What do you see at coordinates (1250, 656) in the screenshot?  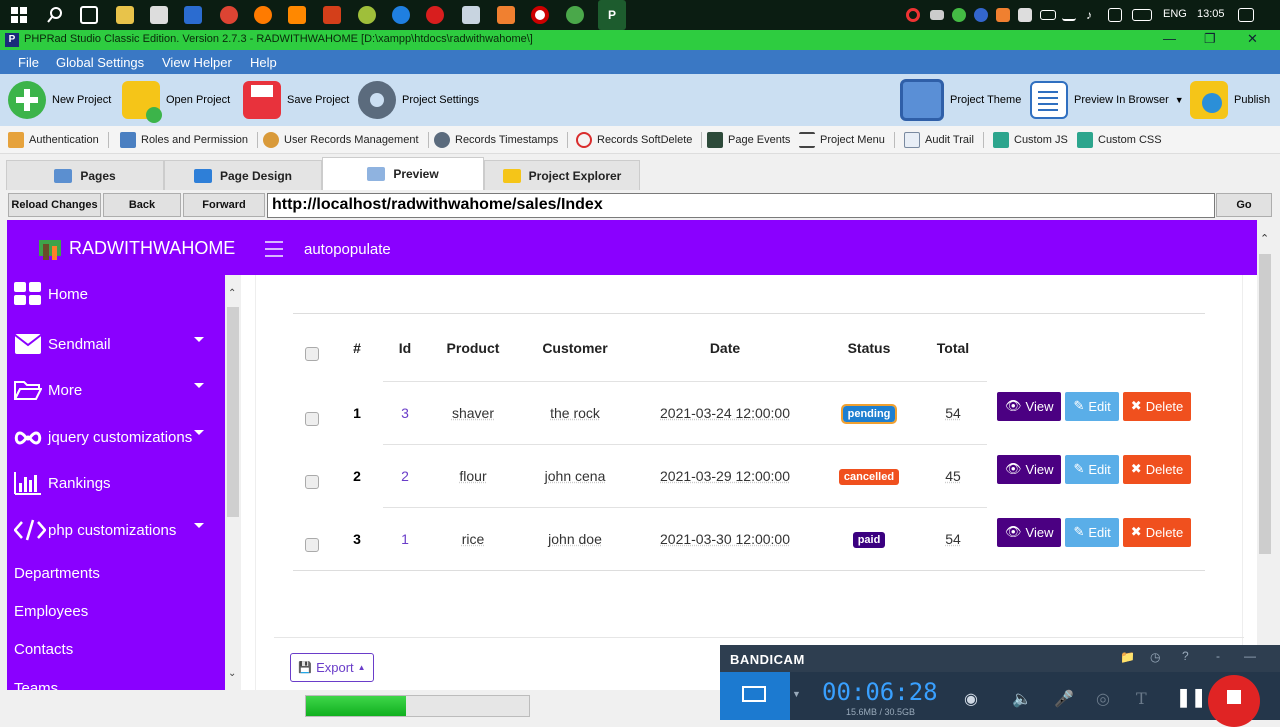 I see `collapse-icon: —` at bounding box center [1250, 656].